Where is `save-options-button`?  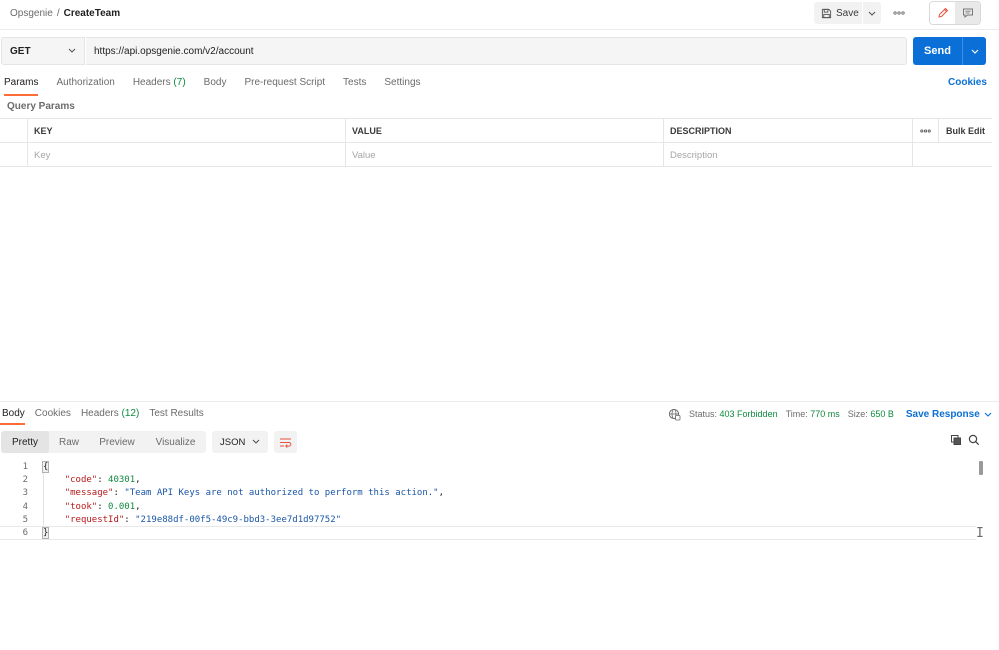 save-options-button is located at coordinates (872, 13).